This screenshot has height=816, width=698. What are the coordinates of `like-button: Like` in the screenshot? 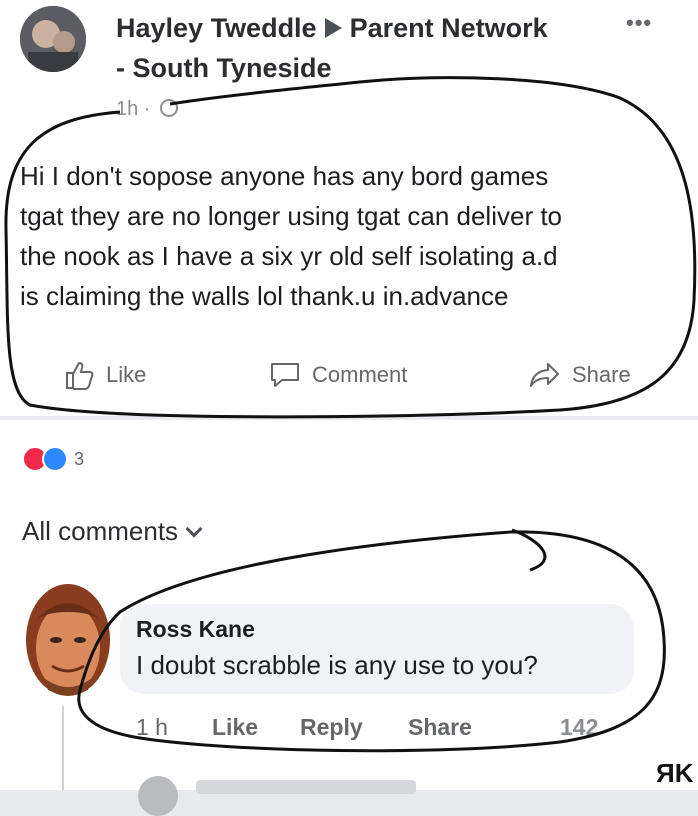 It's located at (105, 375).